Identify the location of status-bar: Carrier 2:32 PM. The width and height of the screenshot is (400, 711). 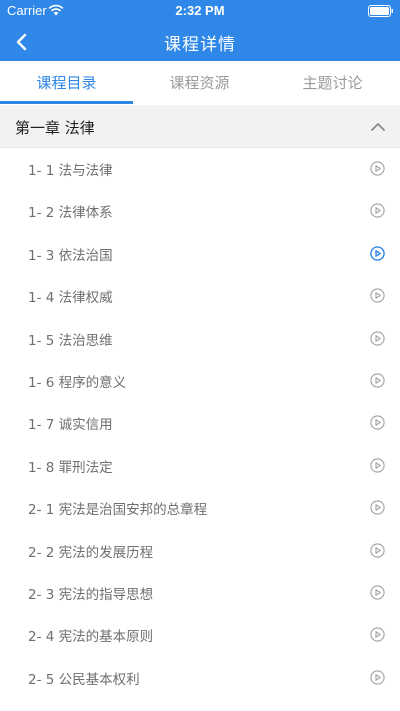
(200, 11).